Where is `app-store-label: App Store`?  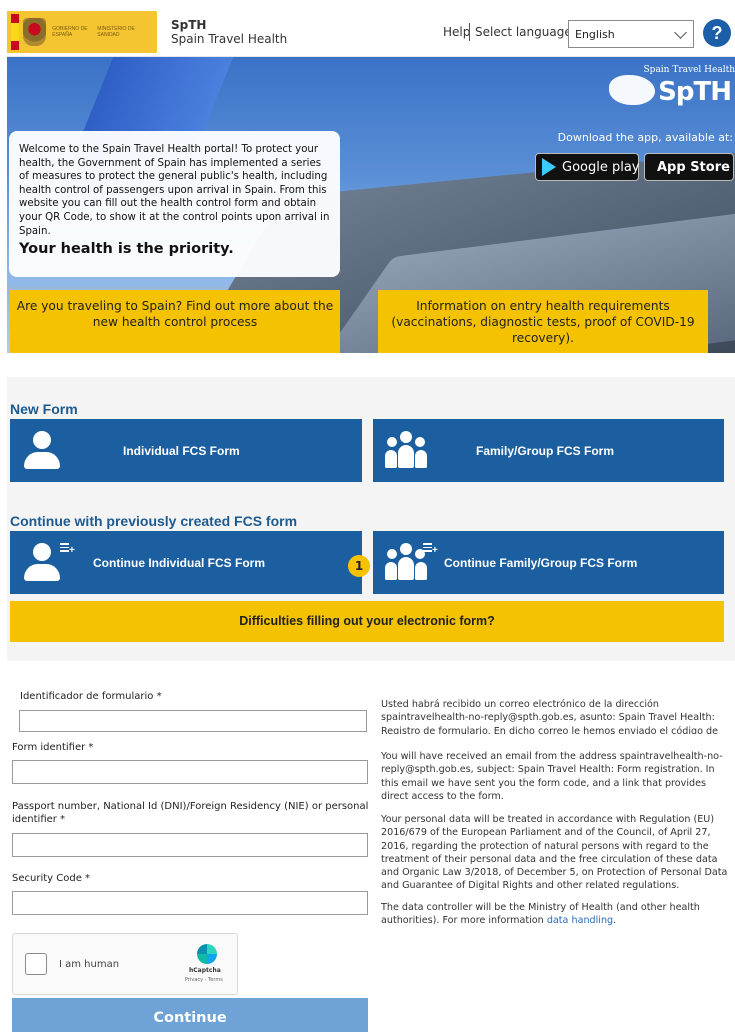 app-store-label: App Store is located at coordinates (693, 167).